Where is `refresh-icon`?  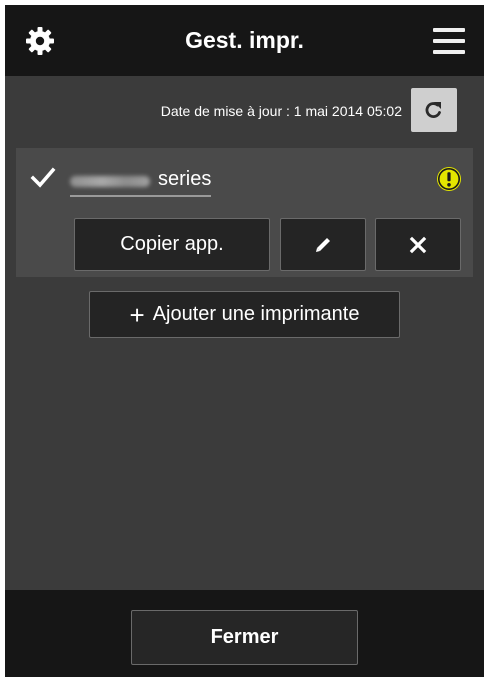 refresh-icon is located at coordinates (433, 110).